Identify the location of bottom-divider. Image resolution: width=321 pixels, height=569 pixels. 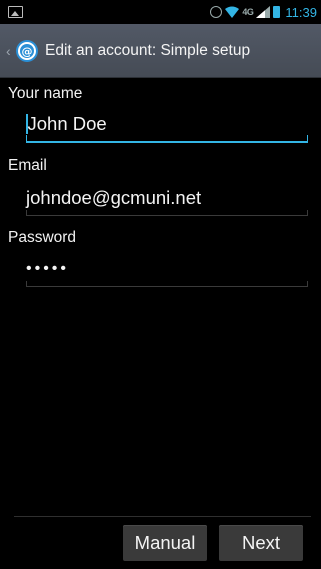
(162, 516).